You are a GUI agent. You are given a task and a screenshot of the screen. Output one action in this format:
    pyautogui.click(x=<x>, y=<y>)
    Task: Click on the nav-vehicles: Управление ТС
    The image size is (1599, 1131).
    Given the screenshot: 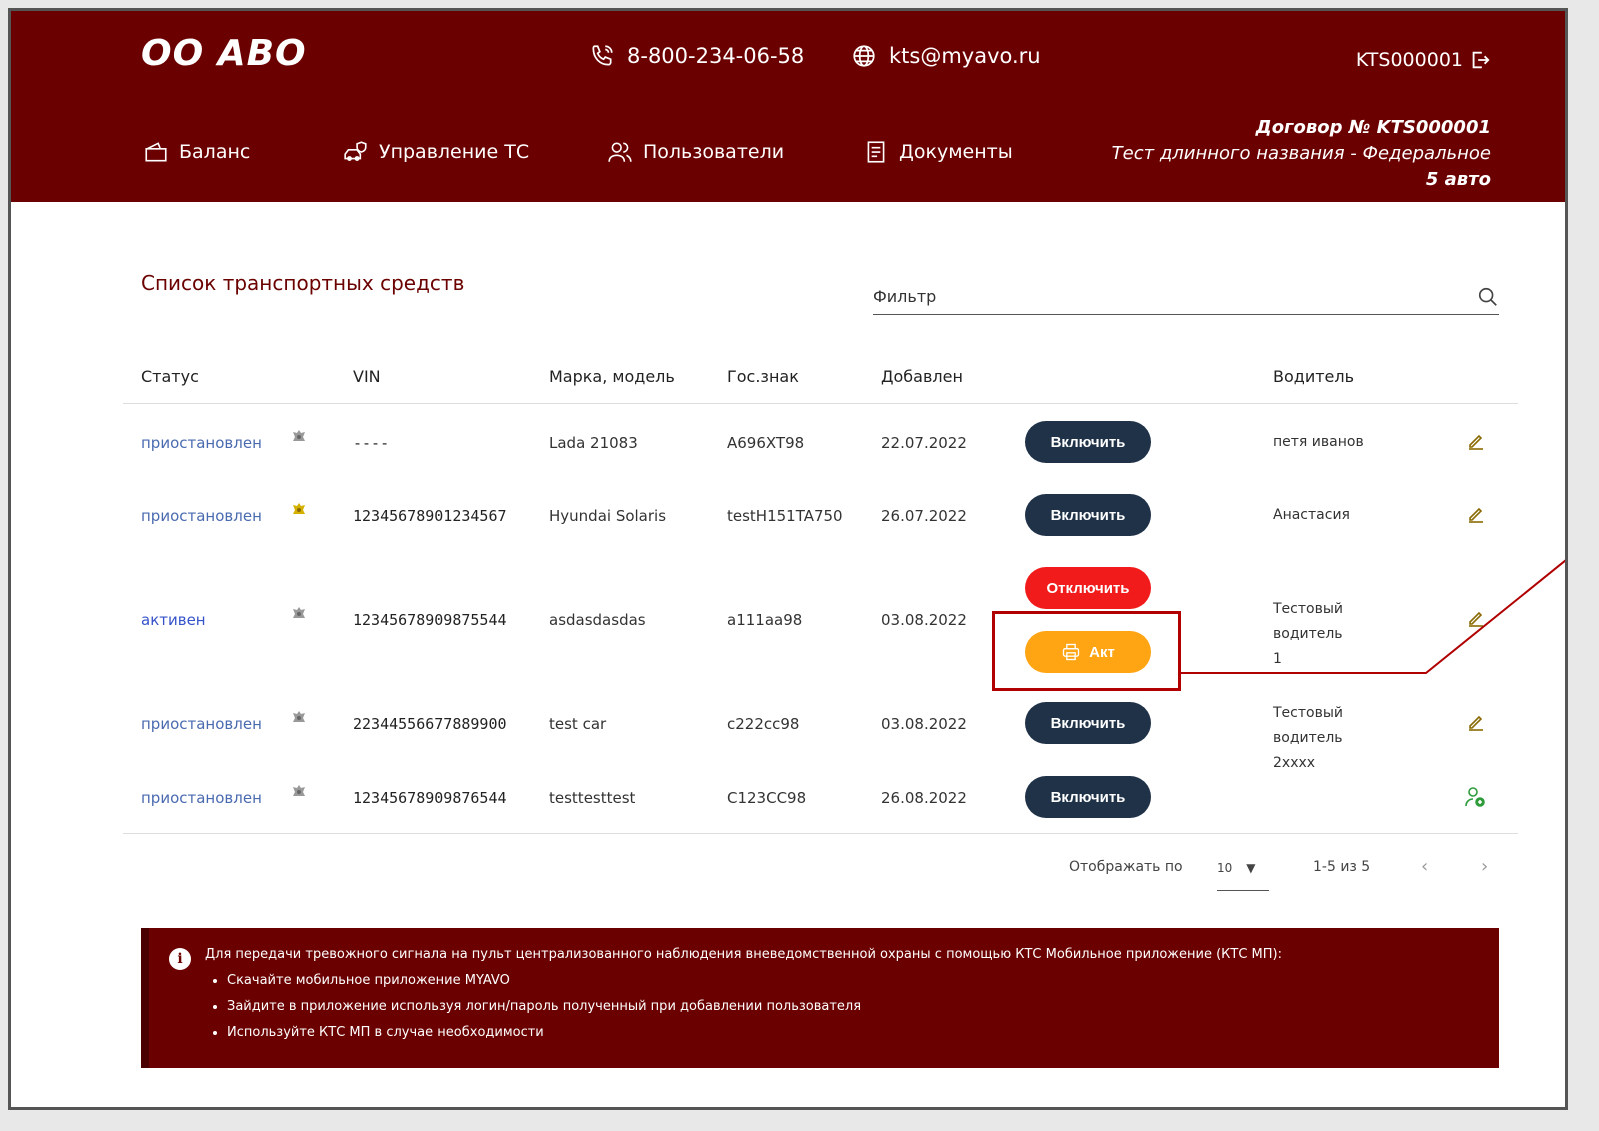 What is the action you would take?
    pyautogui.click(x=436, y=152)
    